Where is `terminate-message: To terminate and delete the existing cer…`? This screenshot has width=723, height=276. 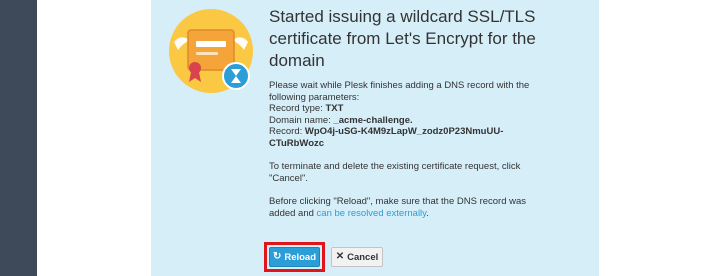
terminate-message: To terminate and delete the existing cer… is located at coordinates (395, 172).